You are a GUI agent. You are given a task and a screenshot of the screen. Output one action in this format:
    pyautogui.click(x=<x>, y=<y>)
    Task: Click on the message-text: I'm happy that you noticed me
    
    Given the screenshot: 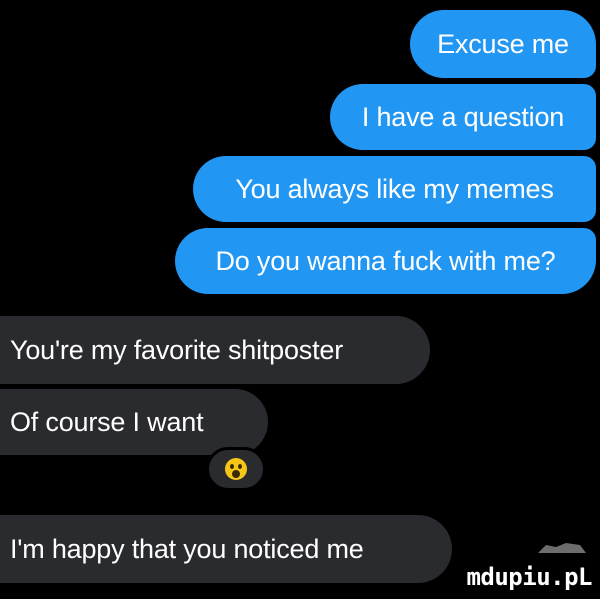 What is the action you would take?
    pyautogui.click(x=187, y=548)
    